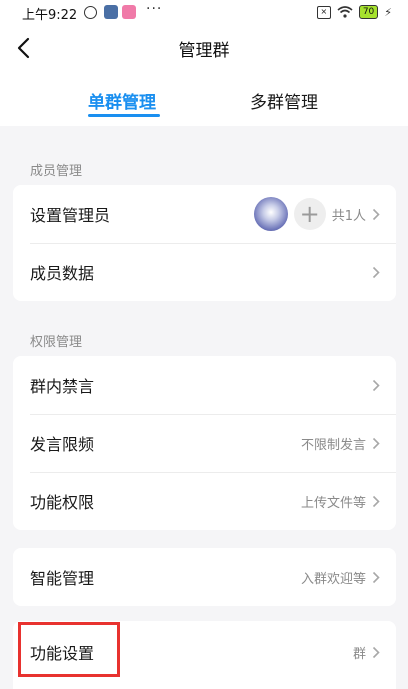  I want to click on notification-box-icon: ×, so click(323, 12).